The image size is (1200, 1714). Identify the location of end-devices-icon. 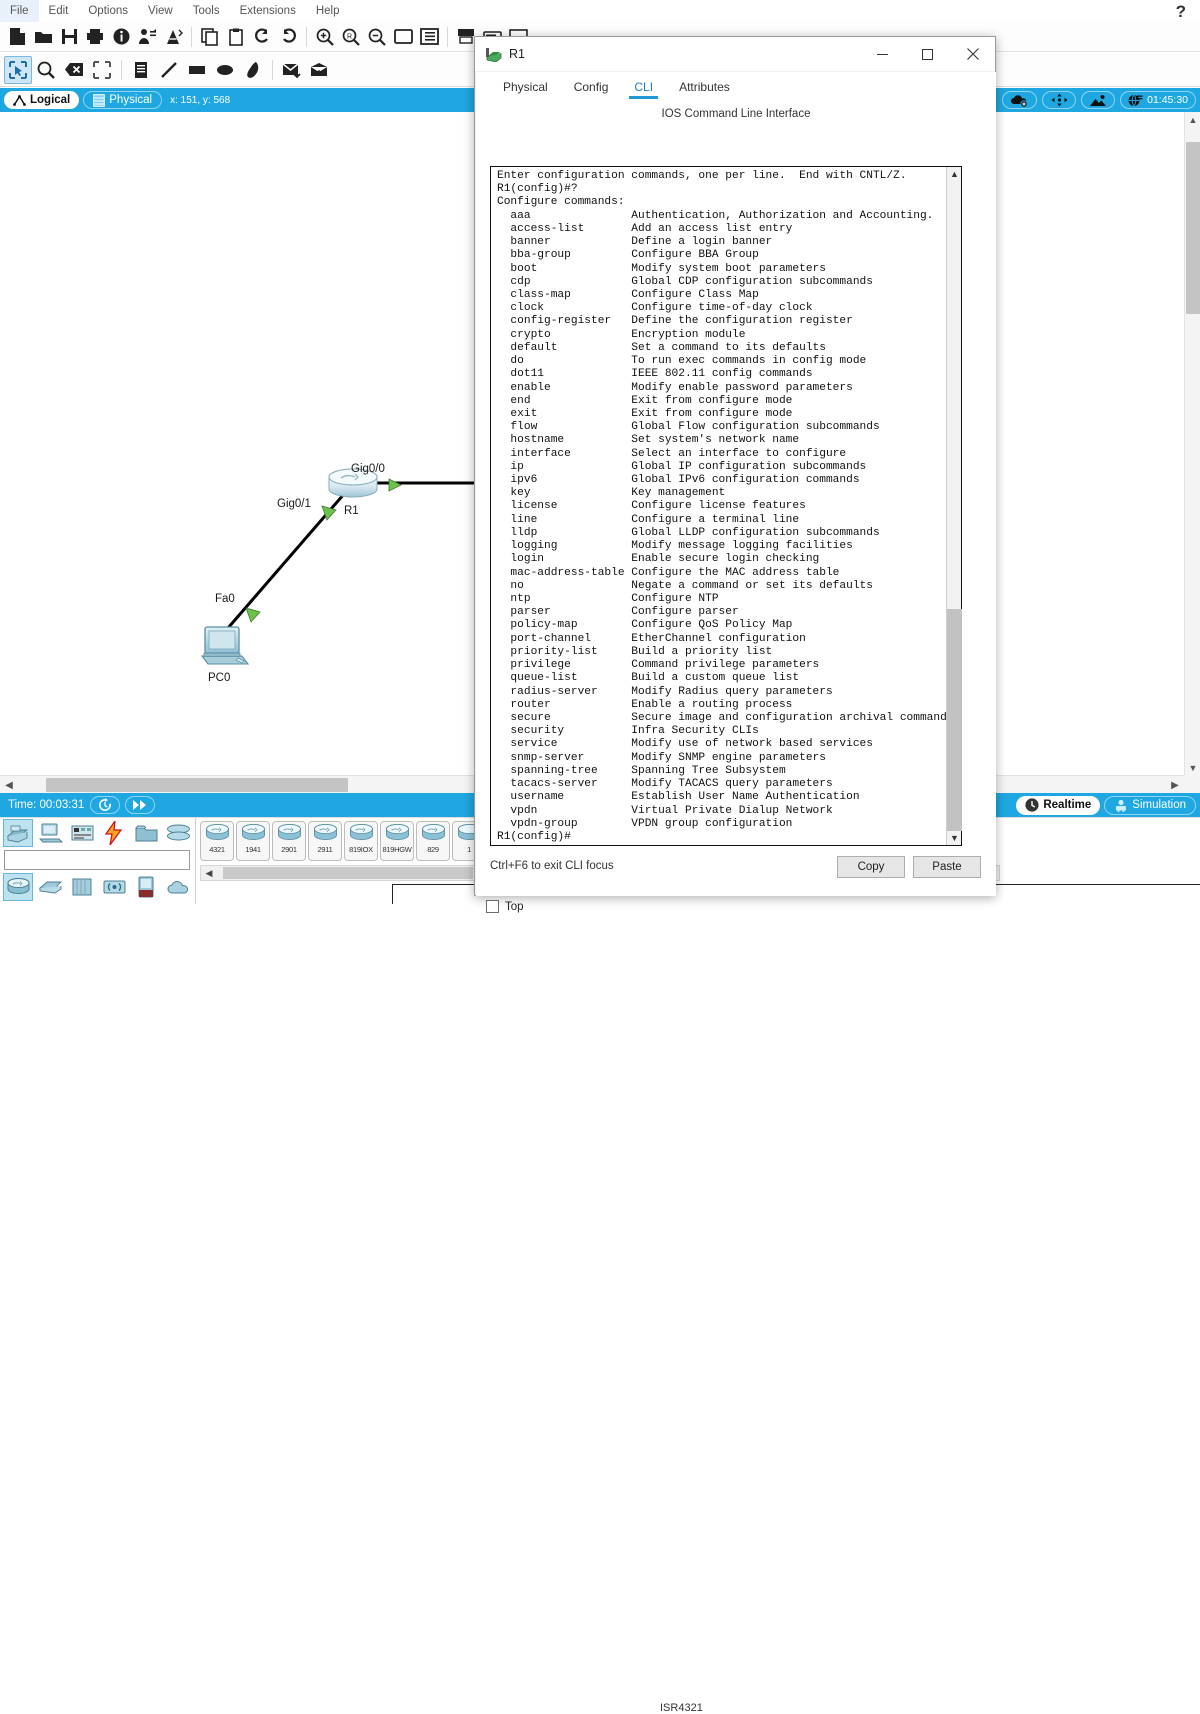
(50, 833).